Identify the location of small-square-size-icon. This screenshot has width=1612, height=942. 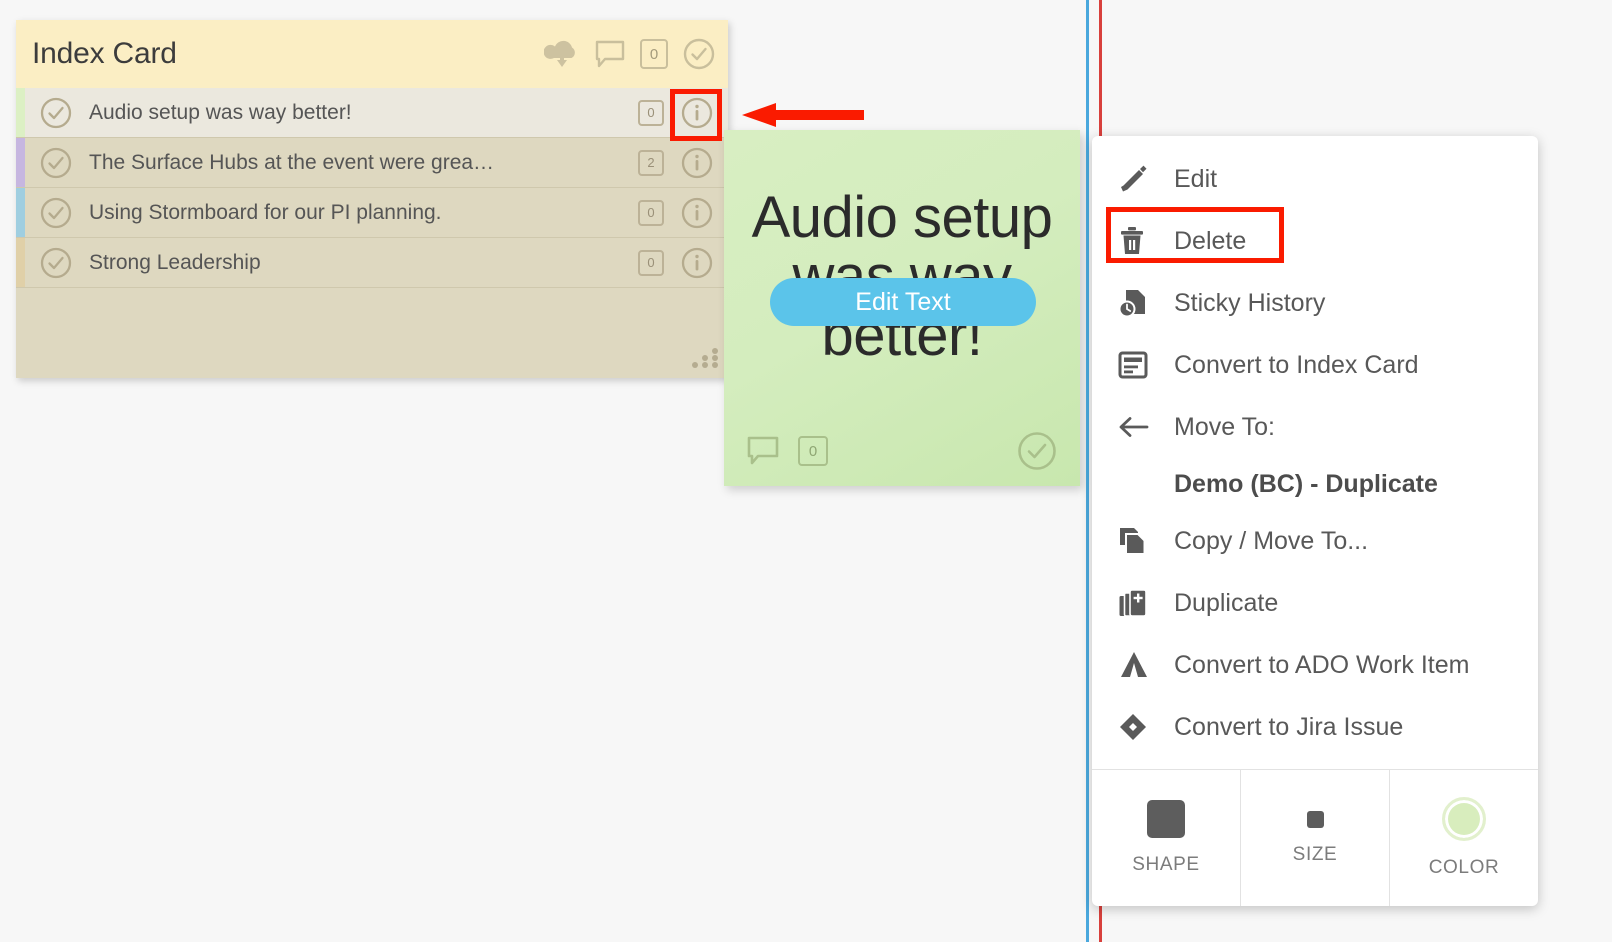
(1315, 819).